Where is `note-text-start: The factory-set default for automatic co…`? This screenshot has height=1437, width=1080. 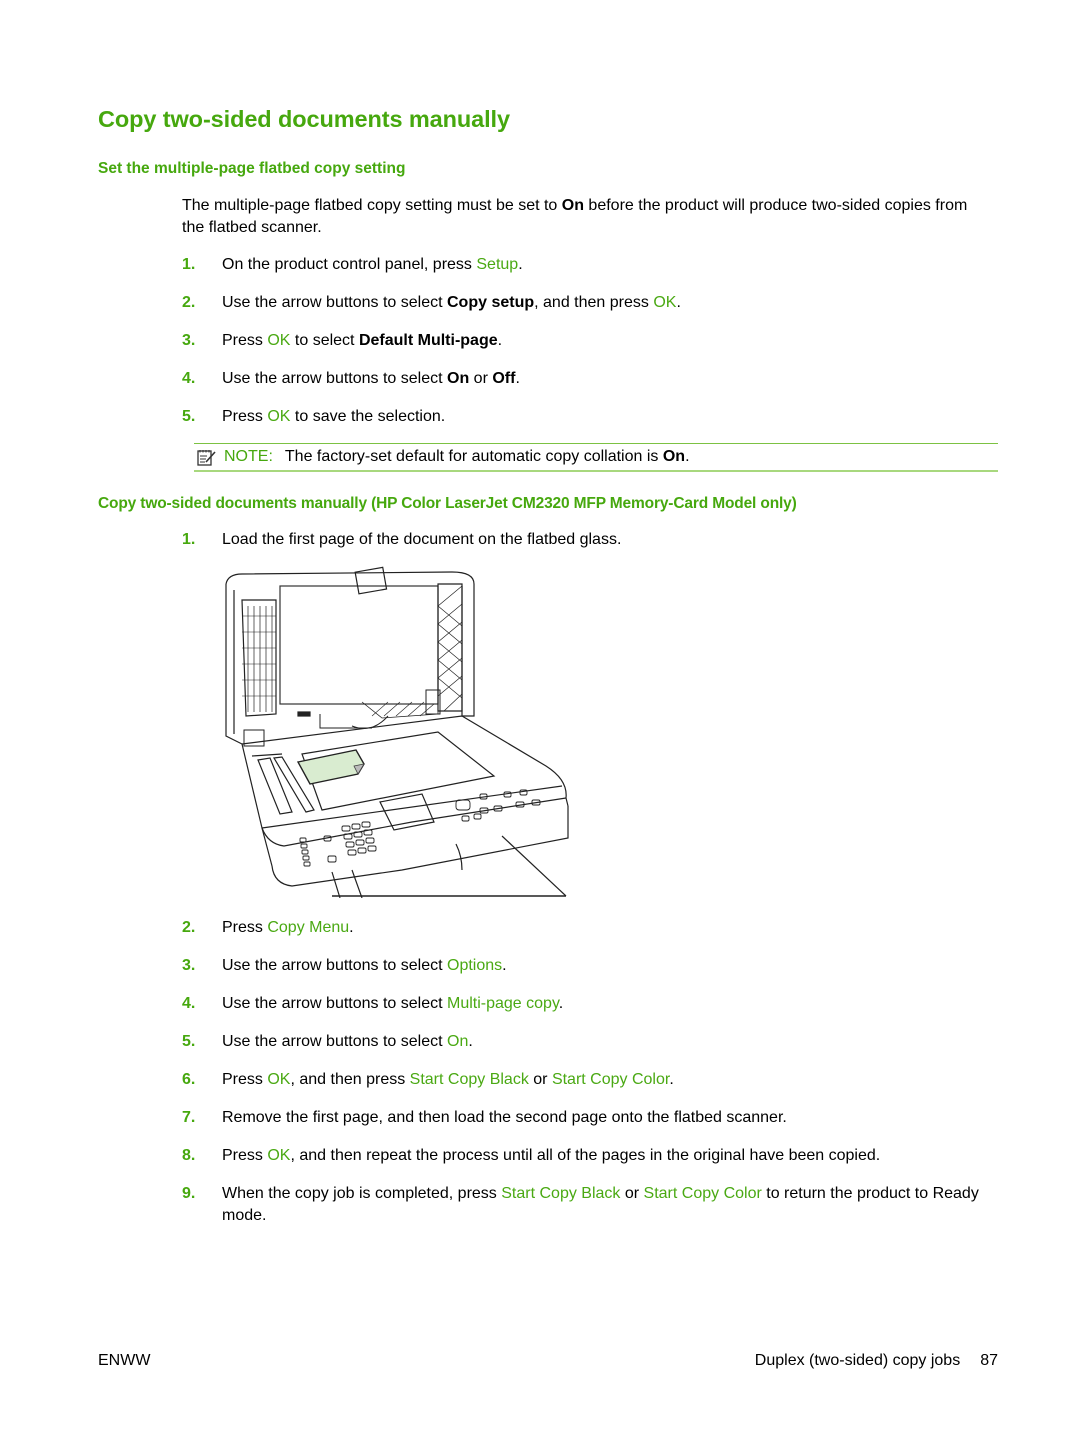 note-text-start: The factory-set default for automatic co… is located at coordinates (473, 456).